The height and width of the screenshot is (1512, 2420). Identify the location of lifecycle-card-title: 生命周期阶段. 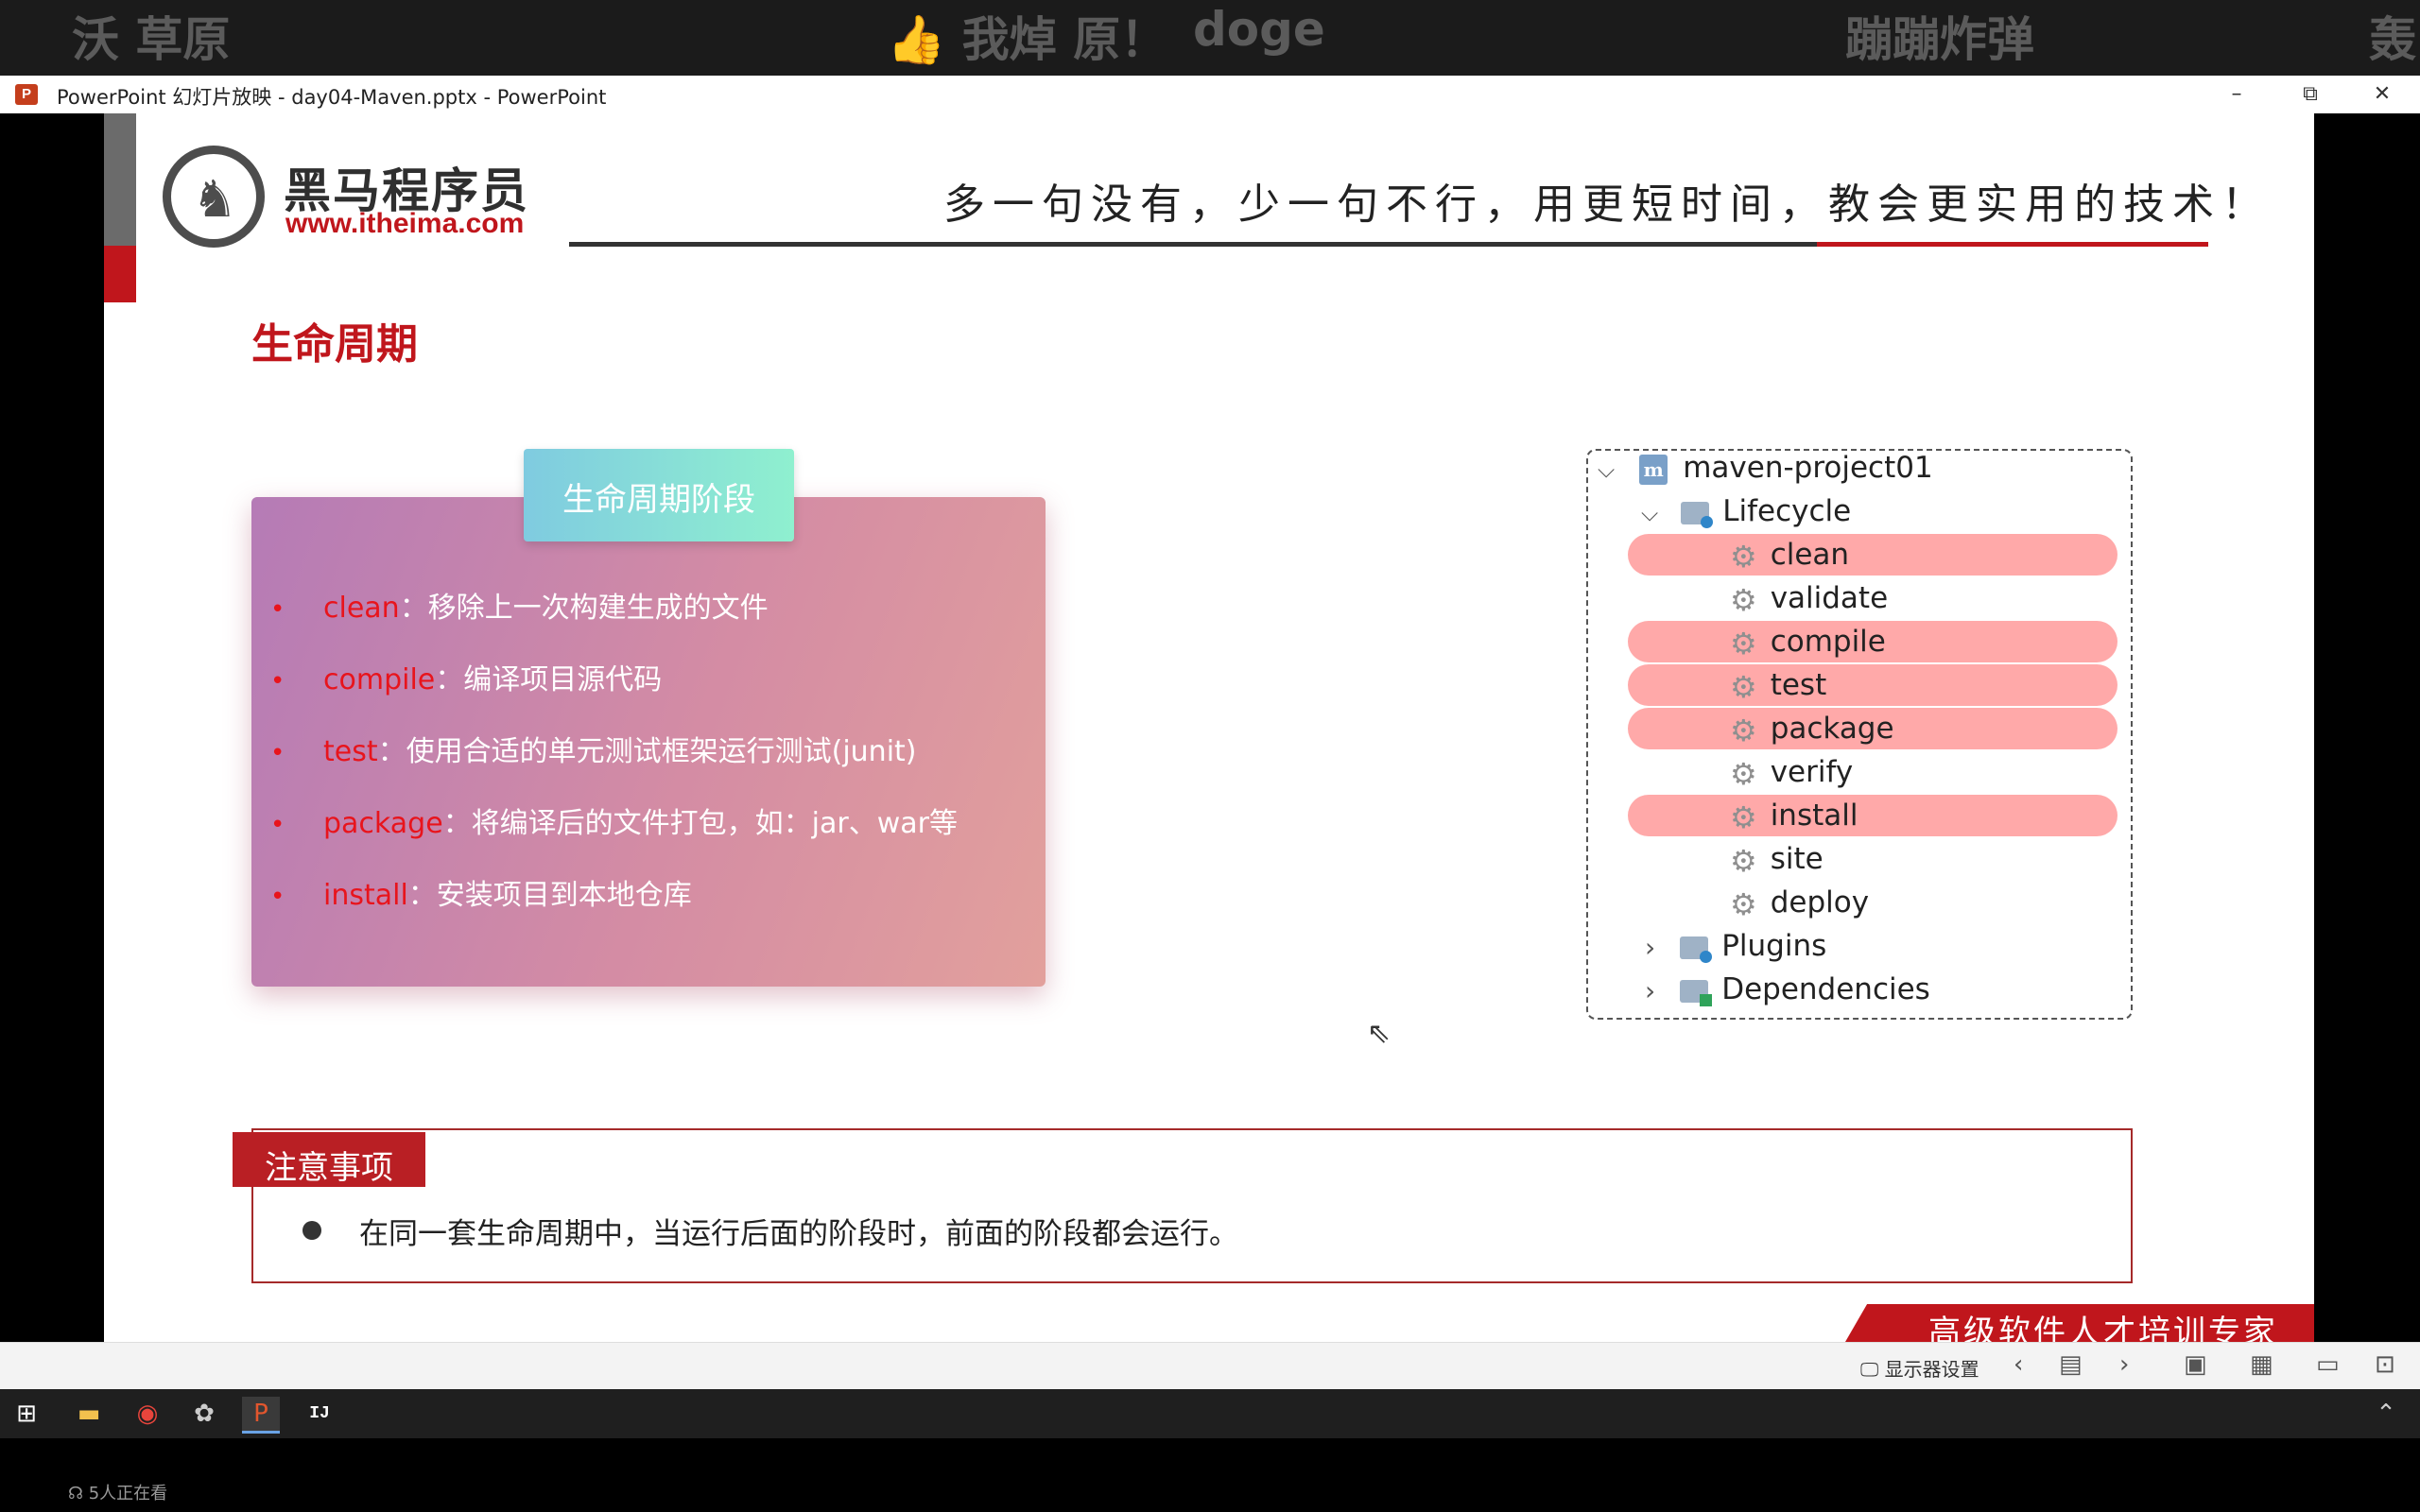
(658, 500).